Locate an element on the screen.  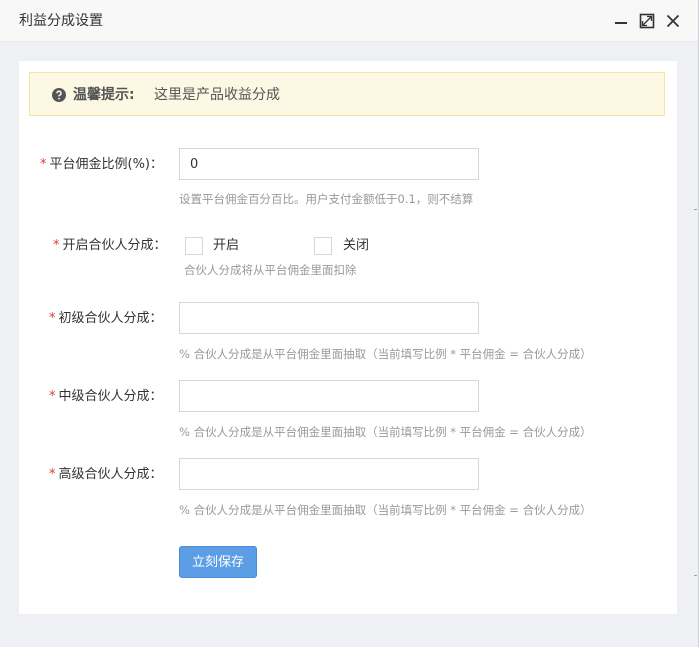
enable-option-label: 开启 is located at coordinates (226, 246).